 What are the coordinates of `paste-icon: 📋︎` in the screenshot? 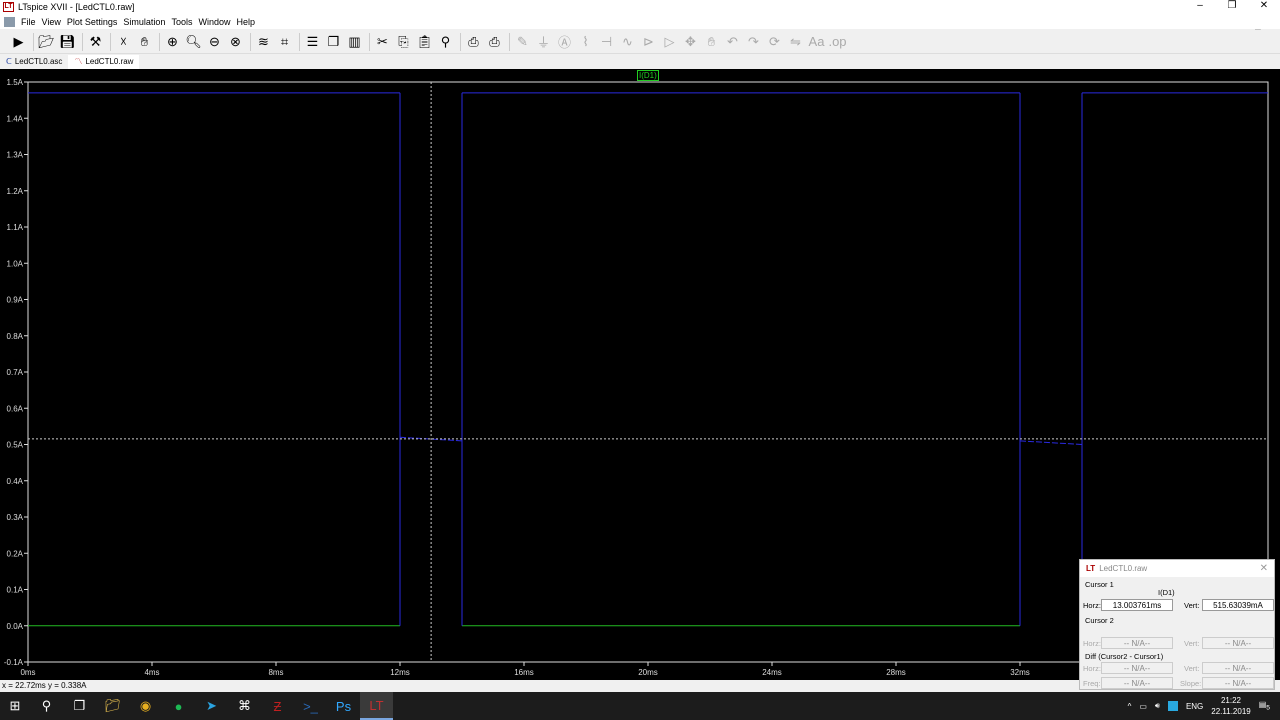 It's located at (424, 41).